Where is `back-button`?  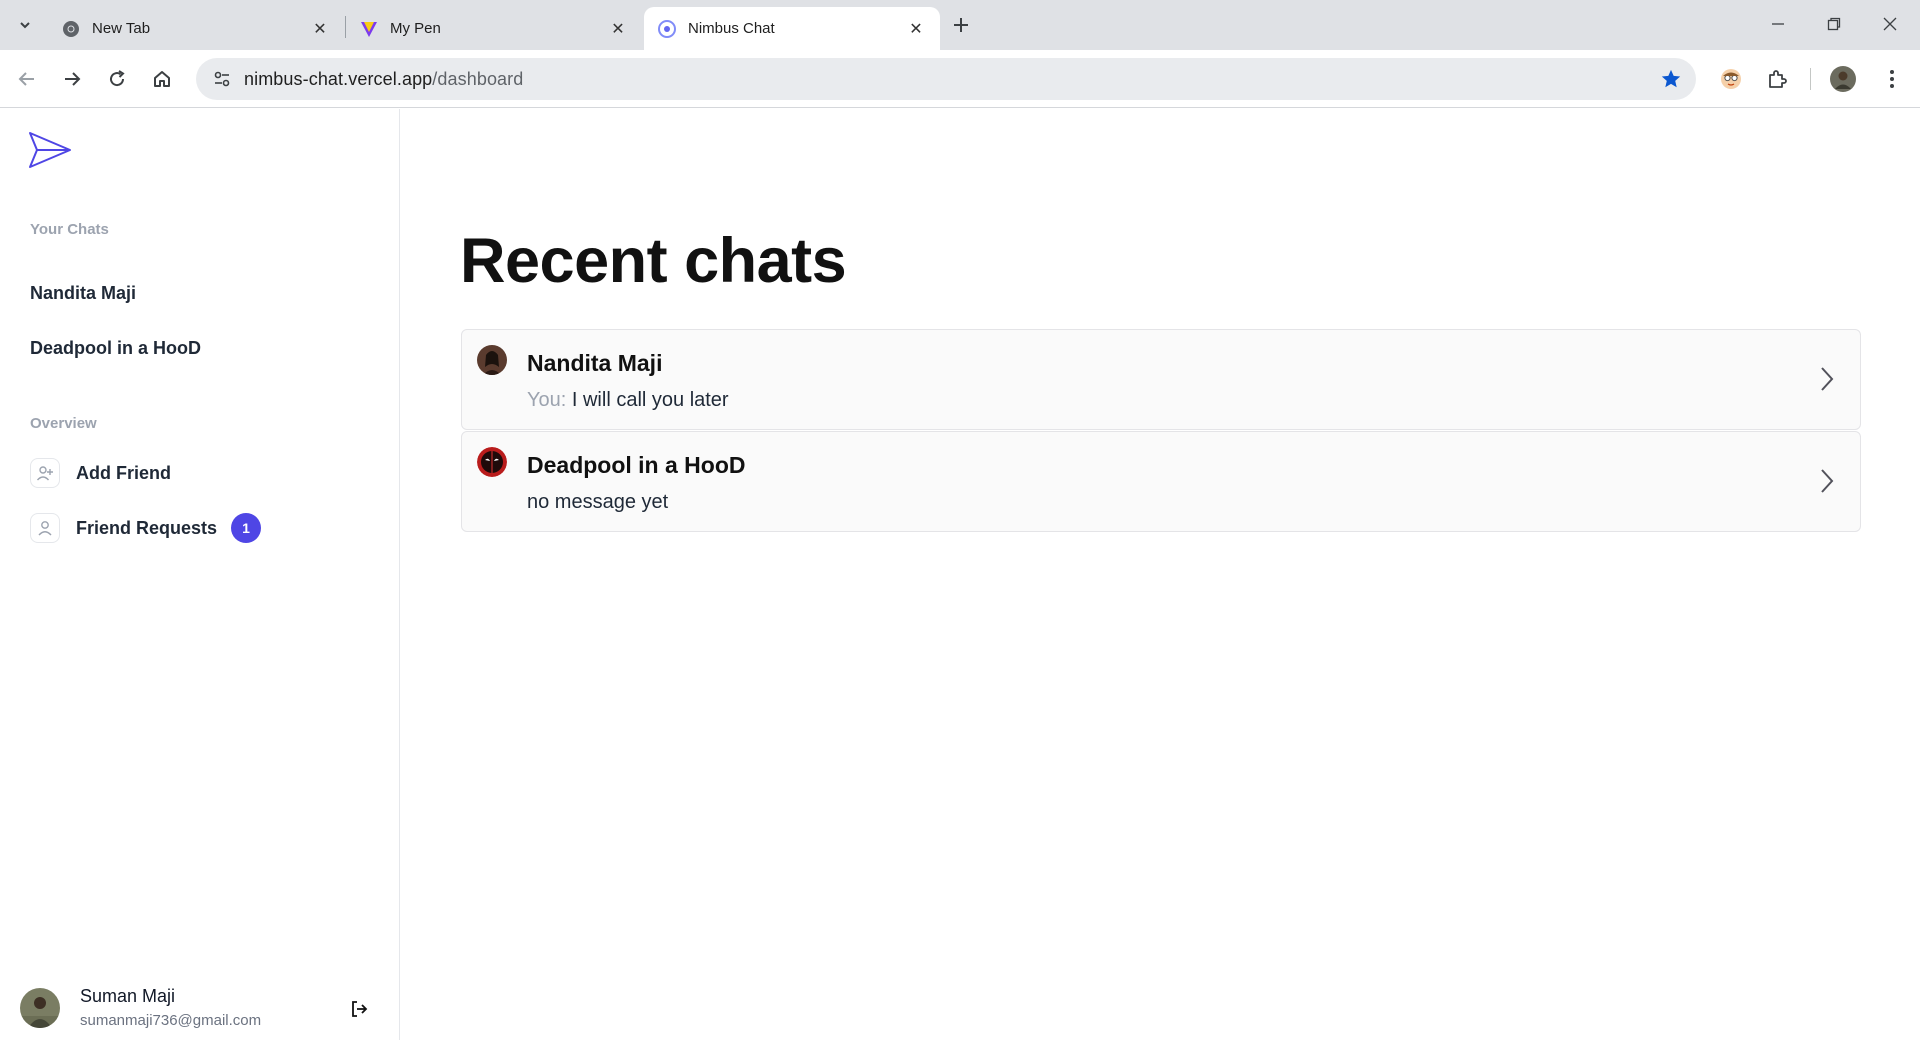
back-button is located at coordinates (27, 79).